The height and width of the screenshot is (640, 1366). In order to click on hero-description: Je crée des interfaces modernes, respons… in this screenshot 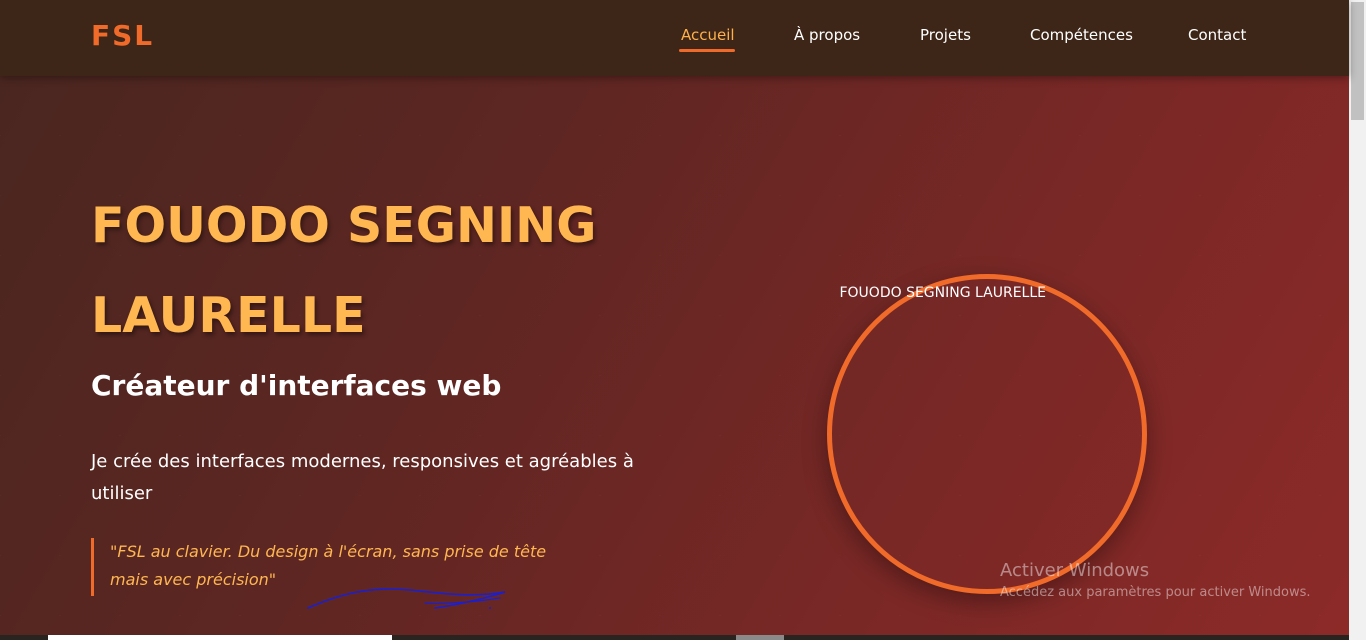, I will do `click(362, 477)`.